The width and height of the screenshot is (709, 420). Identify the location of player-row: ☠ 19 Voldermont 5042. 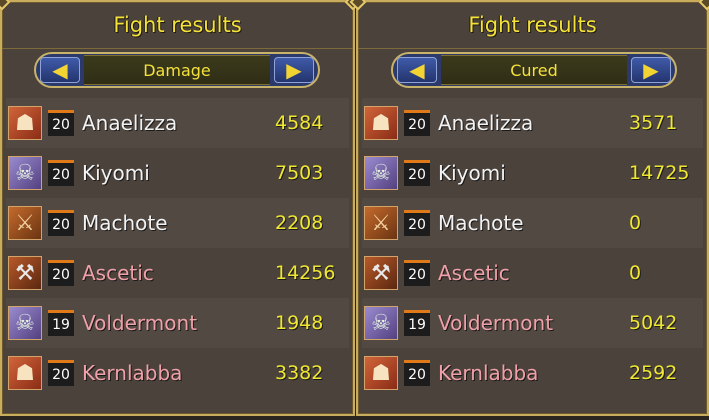
(532, 323).